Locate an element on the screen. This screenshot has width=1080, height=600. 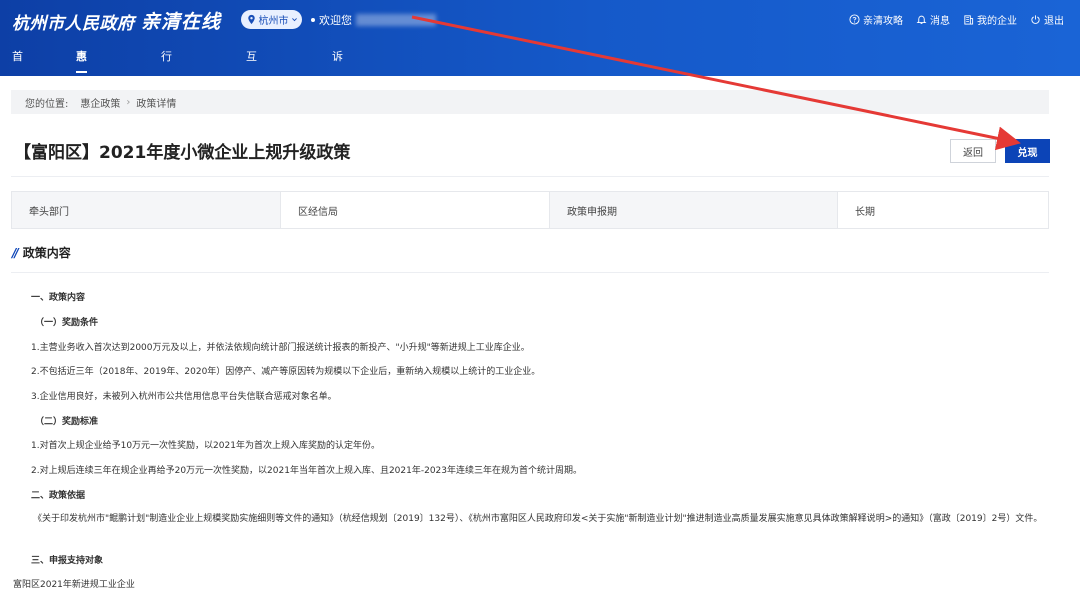
building-icon is located at coordinates (969, 20).